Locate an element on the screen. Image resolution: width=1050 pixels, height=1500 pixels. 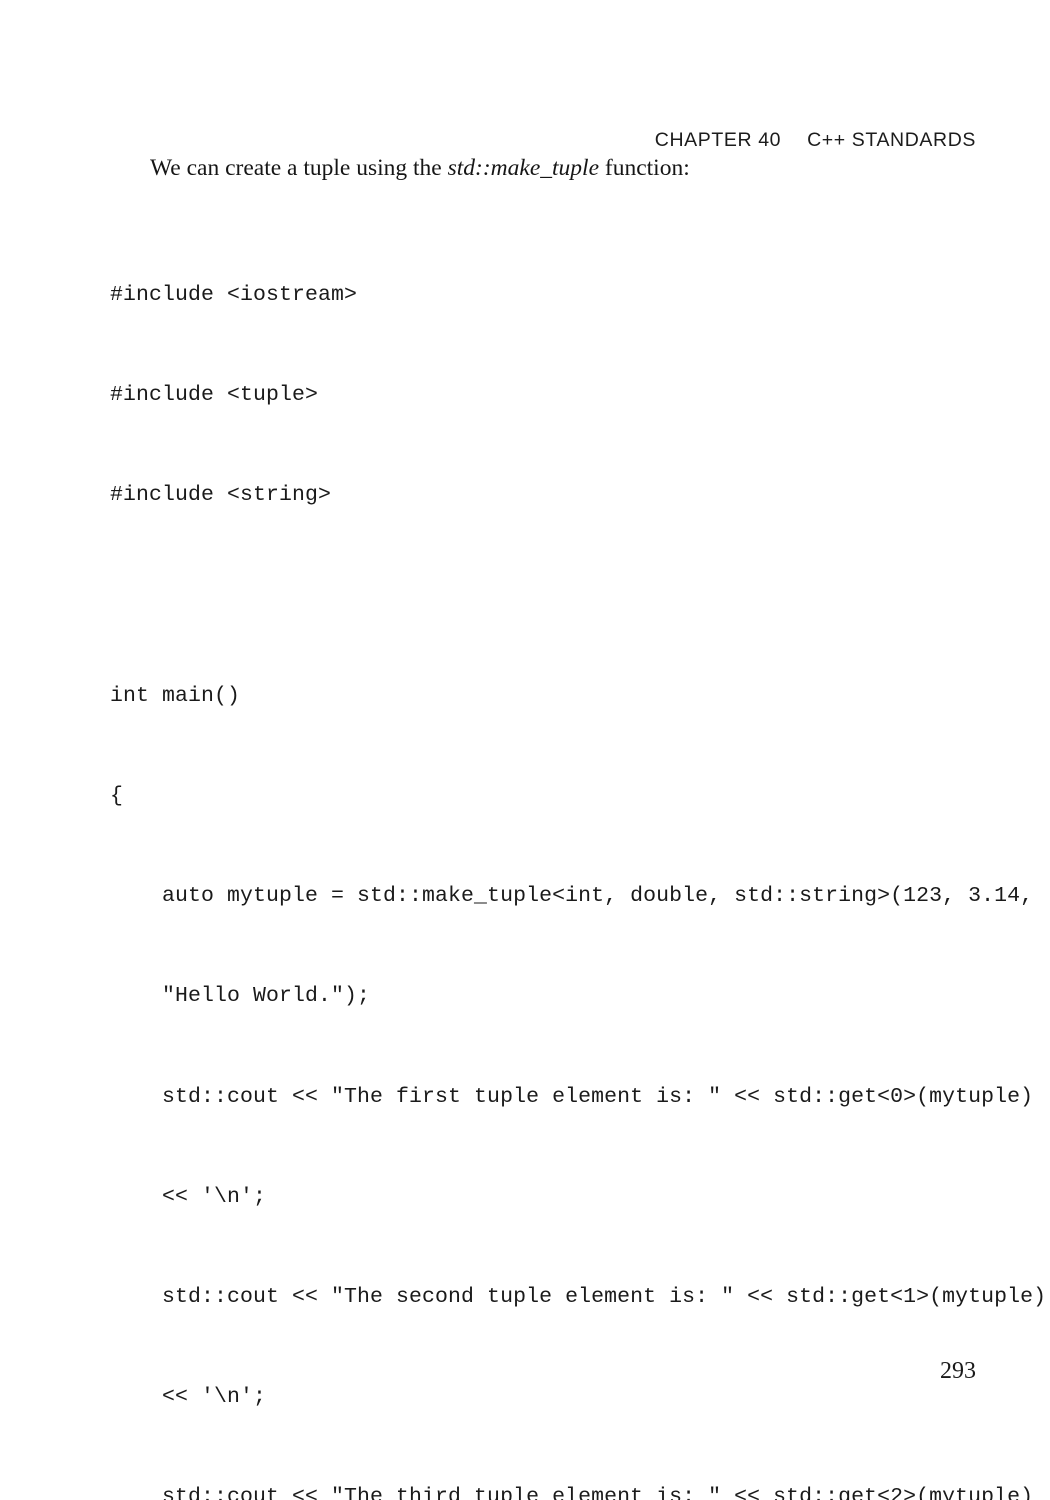
intro-text-after: function: is located at coordinates (644, 168).